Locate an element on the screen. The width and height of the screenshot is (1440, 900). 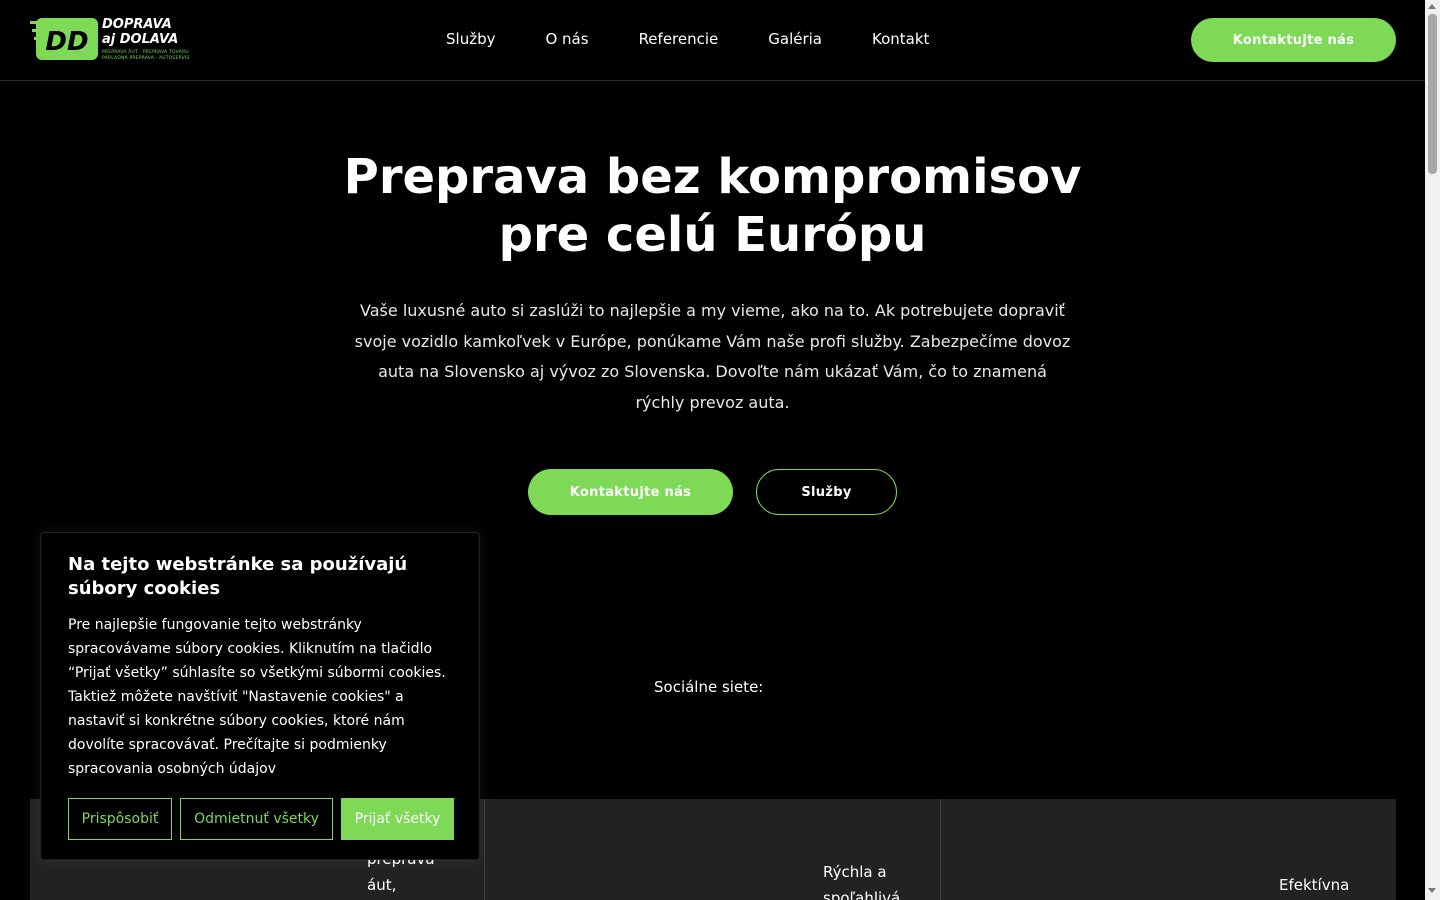
main-nav: Služby O nás Referencie Galéria Kontakt is located at coordinates (712, 40).